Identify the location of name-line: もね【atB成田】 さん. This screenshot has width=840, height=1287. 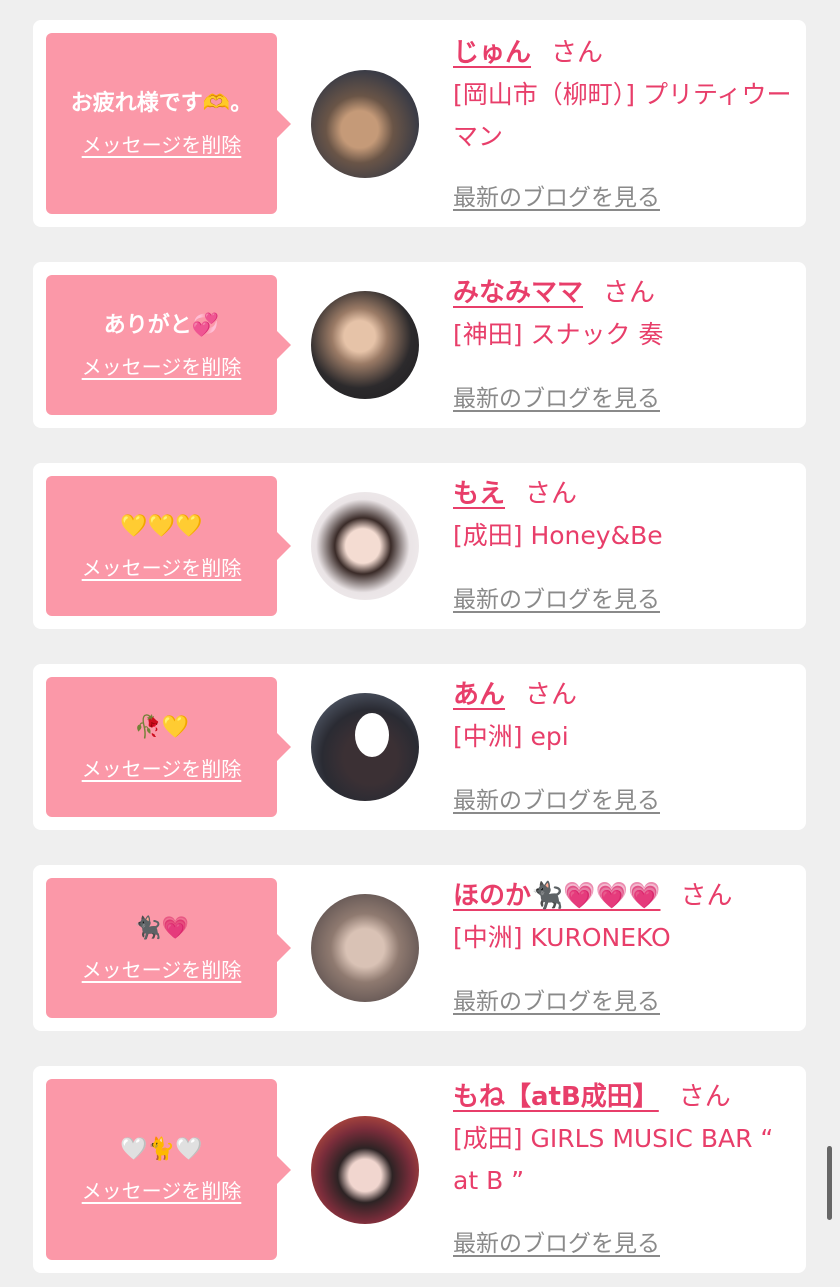
(625, 1097).